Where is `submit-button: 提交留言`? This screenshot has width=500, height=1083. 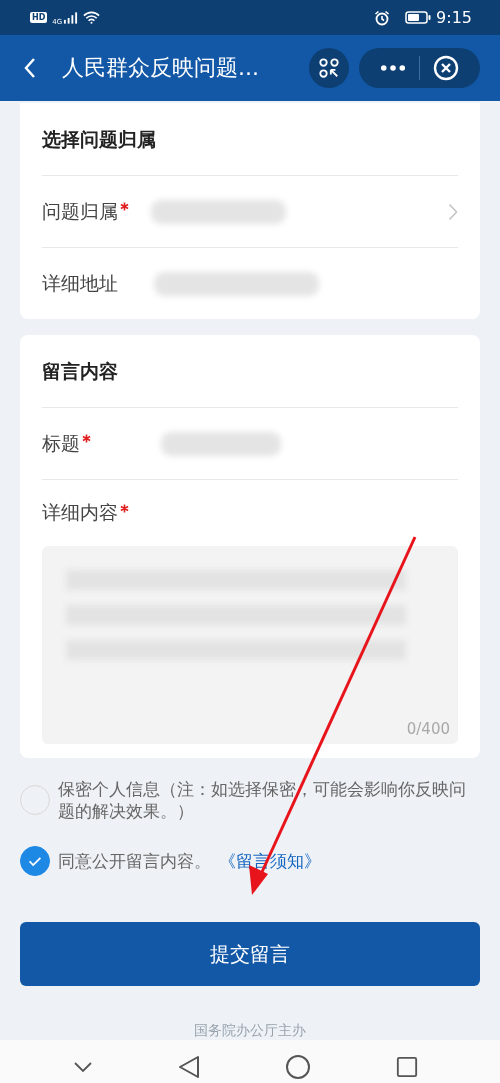
submit-button: 提交留言 is located at coordinates (250, 954).